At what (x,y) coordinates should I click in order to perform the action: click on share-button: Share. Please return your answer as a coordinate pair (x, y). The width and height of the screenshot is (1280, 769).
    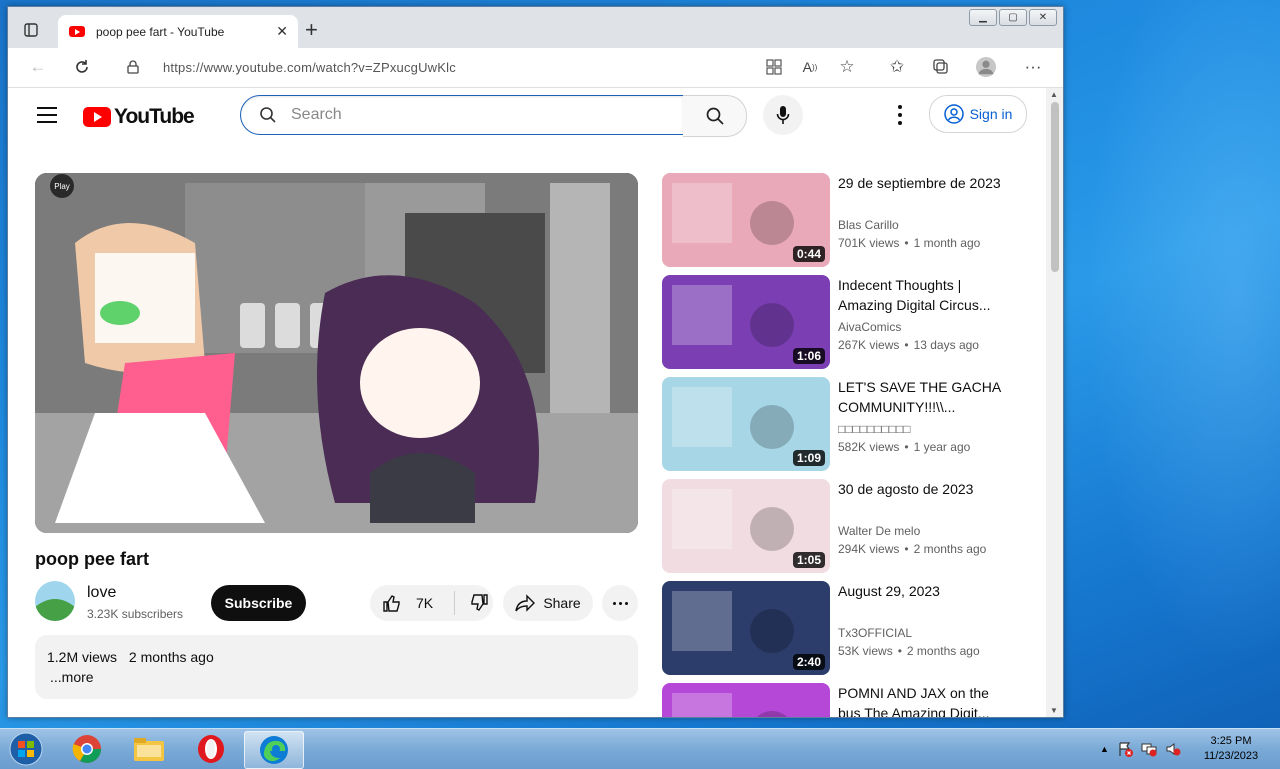
    Looking at the image, I should click on (548, 603).